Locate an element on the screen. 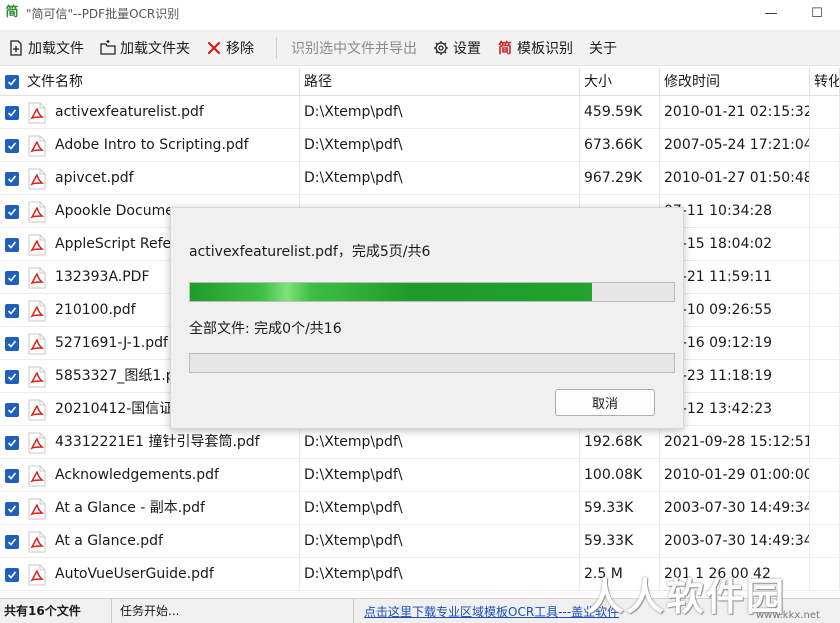 The width and height of the screenshot is (840, 623). file-size: 967.29K is located at coordinates (620, 178).